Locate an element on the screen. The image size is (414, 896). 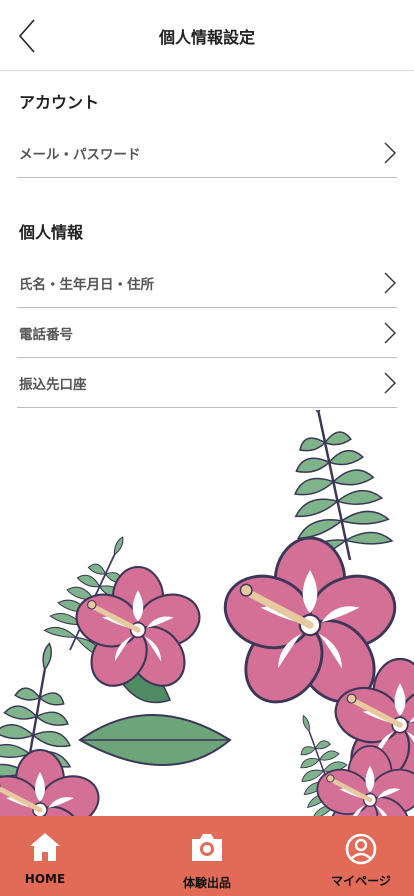
tab-home-label: HOME is located at coordinates (45, 879).